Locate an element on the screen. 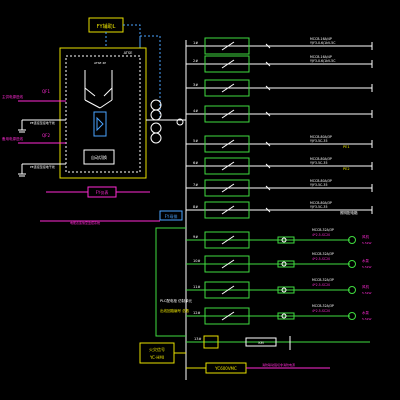 The height and width of the screenshot is (400, 400). feeder-tag: 7# is located at coordinates (195, 185).